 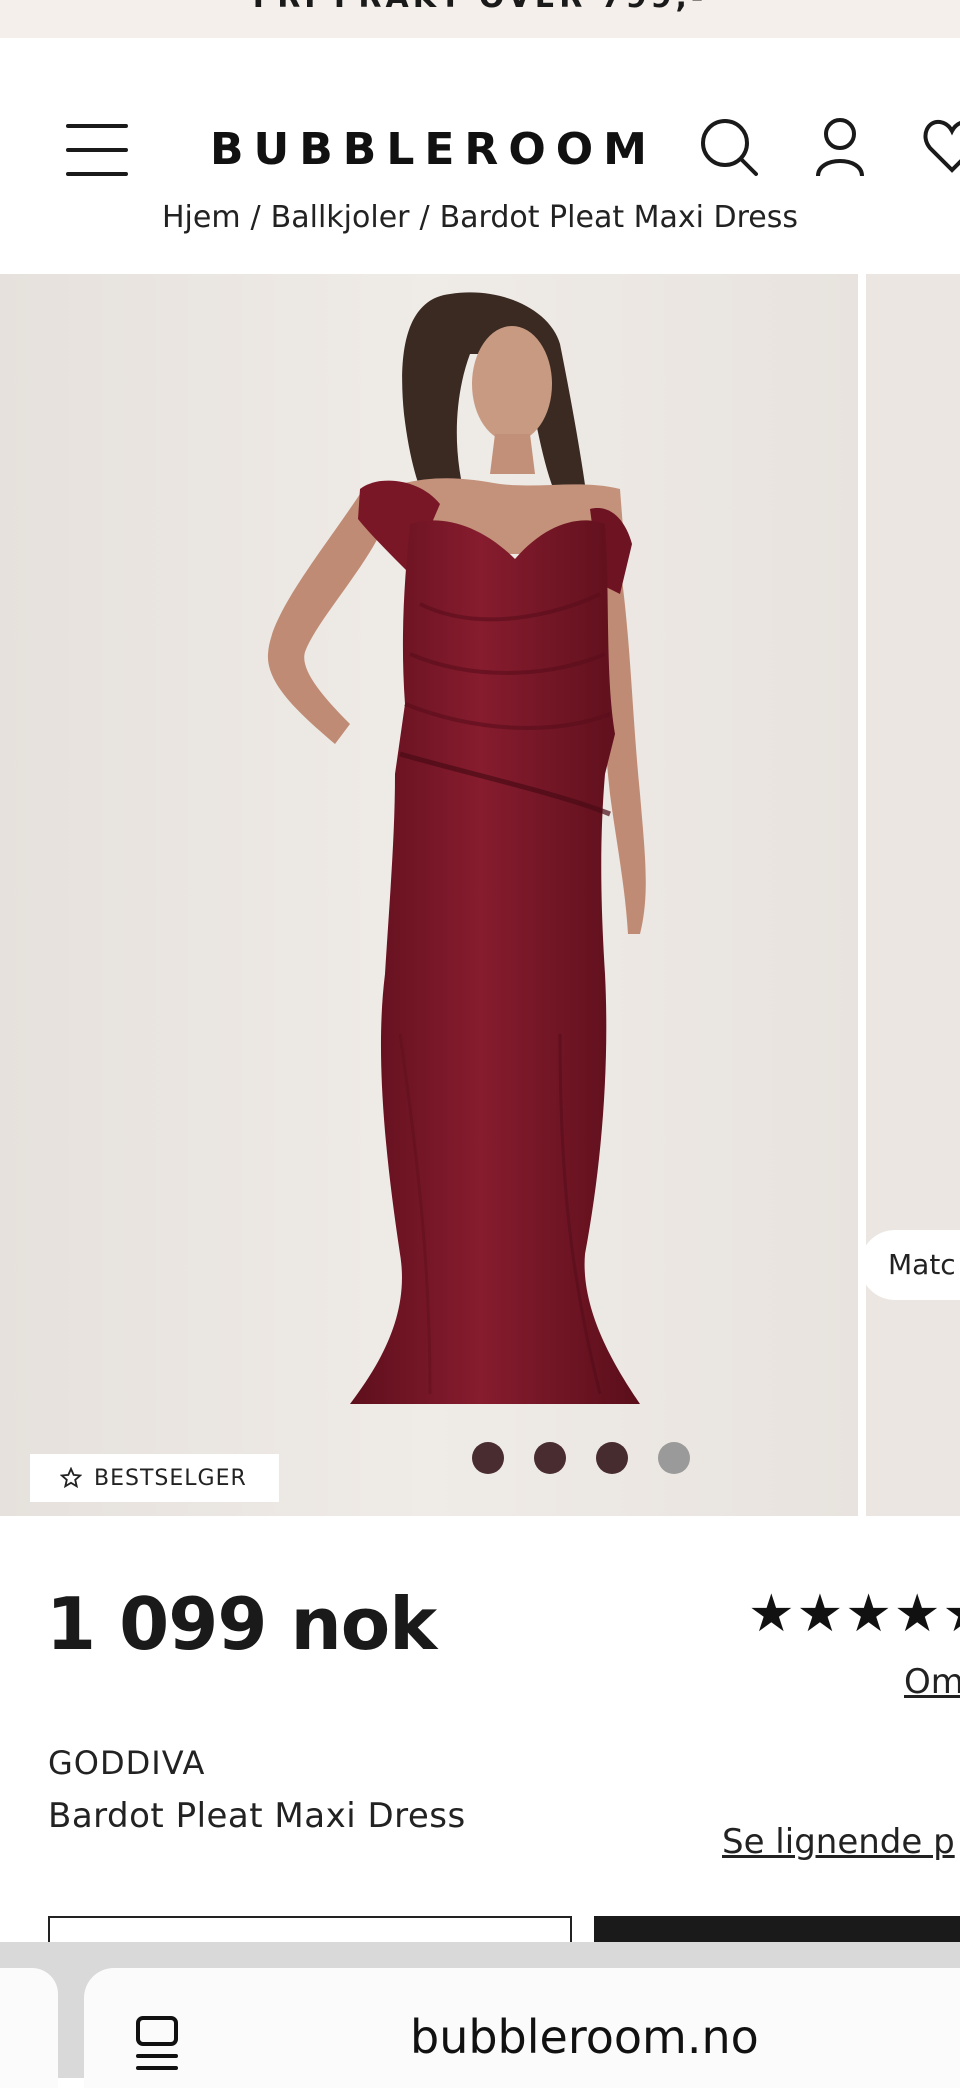 I want to click on address-bar: bubbleroom.no, so click(x=522, y=2028).